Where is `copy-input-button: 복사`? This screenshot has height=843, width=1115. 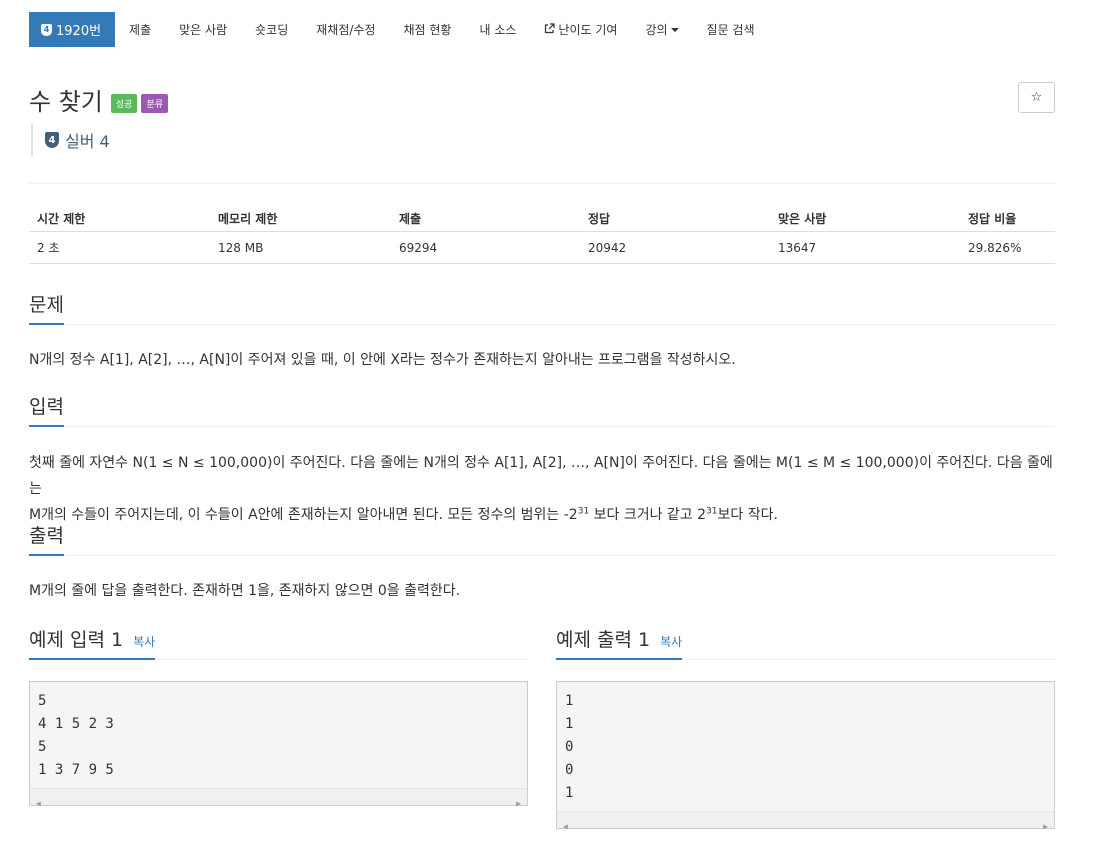
copy-input-button: 복사 is located at coordinates (144, 642).